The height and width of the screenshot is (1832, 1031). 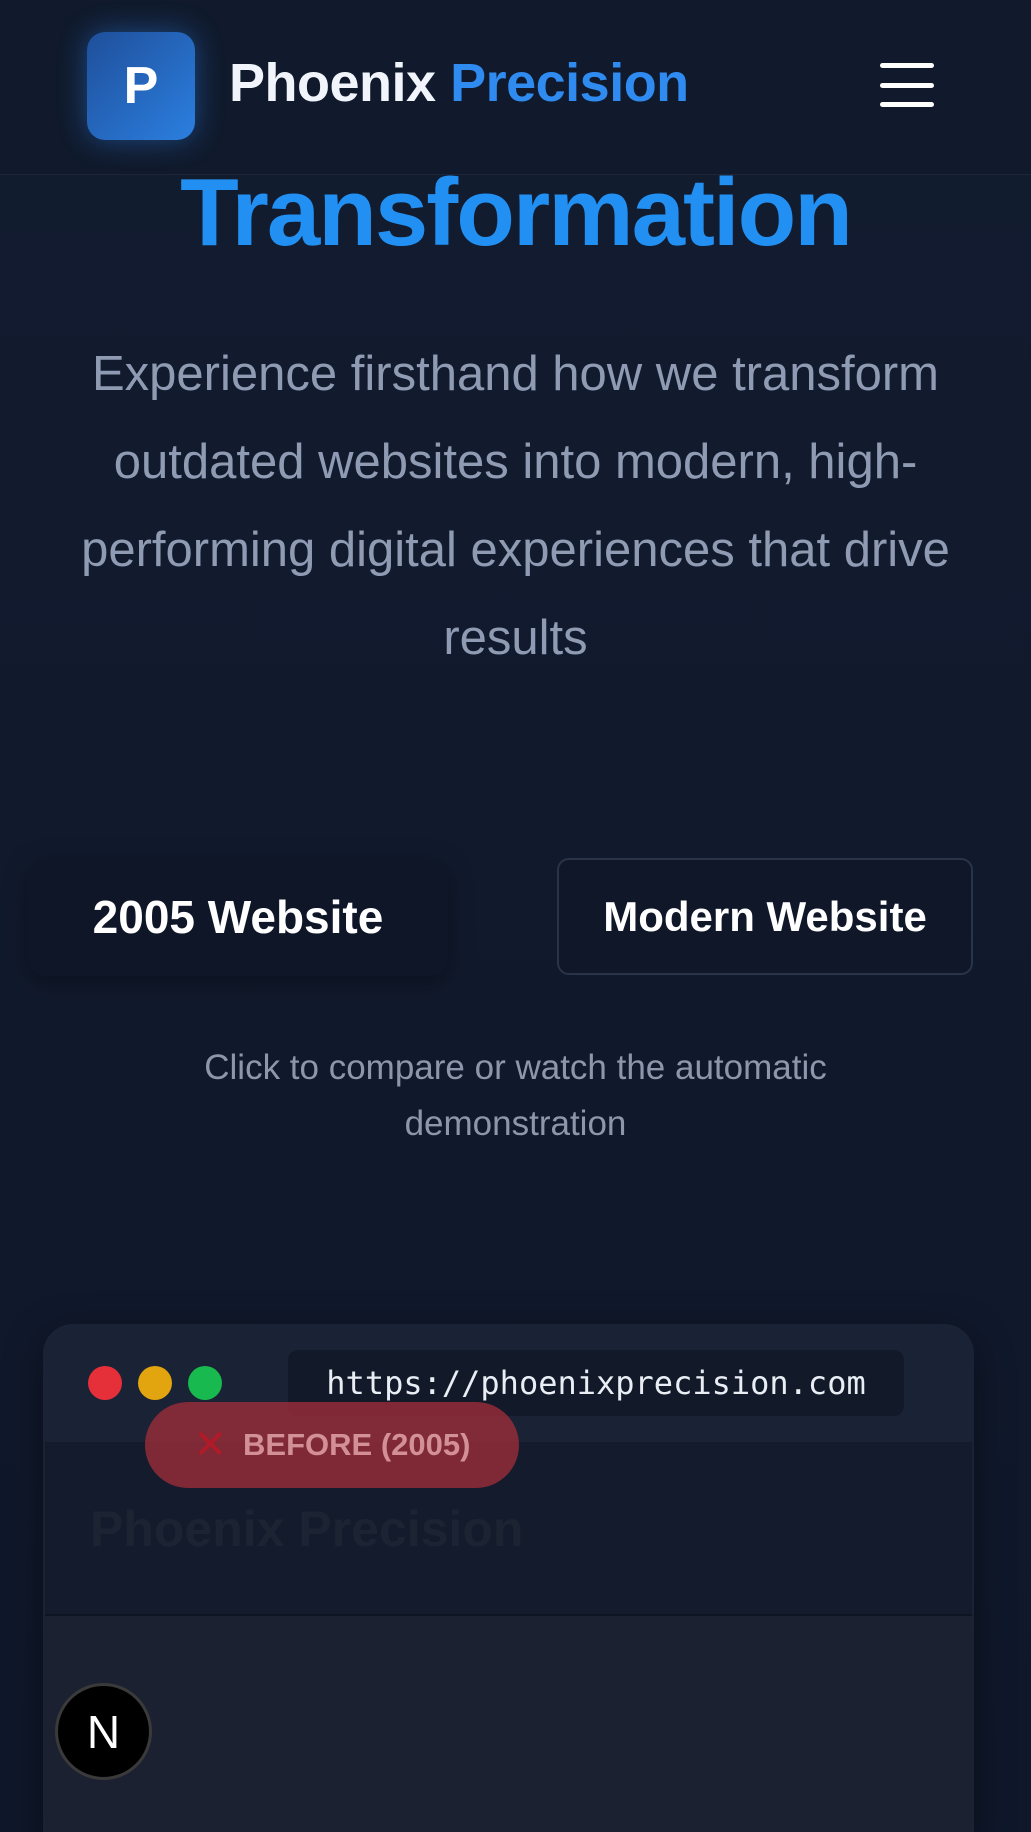 What do you see at coordinates (765, 916) in the screenshot?
I see `toggle-modern-website-button: Modern Website` at bounding box center [765, 916].